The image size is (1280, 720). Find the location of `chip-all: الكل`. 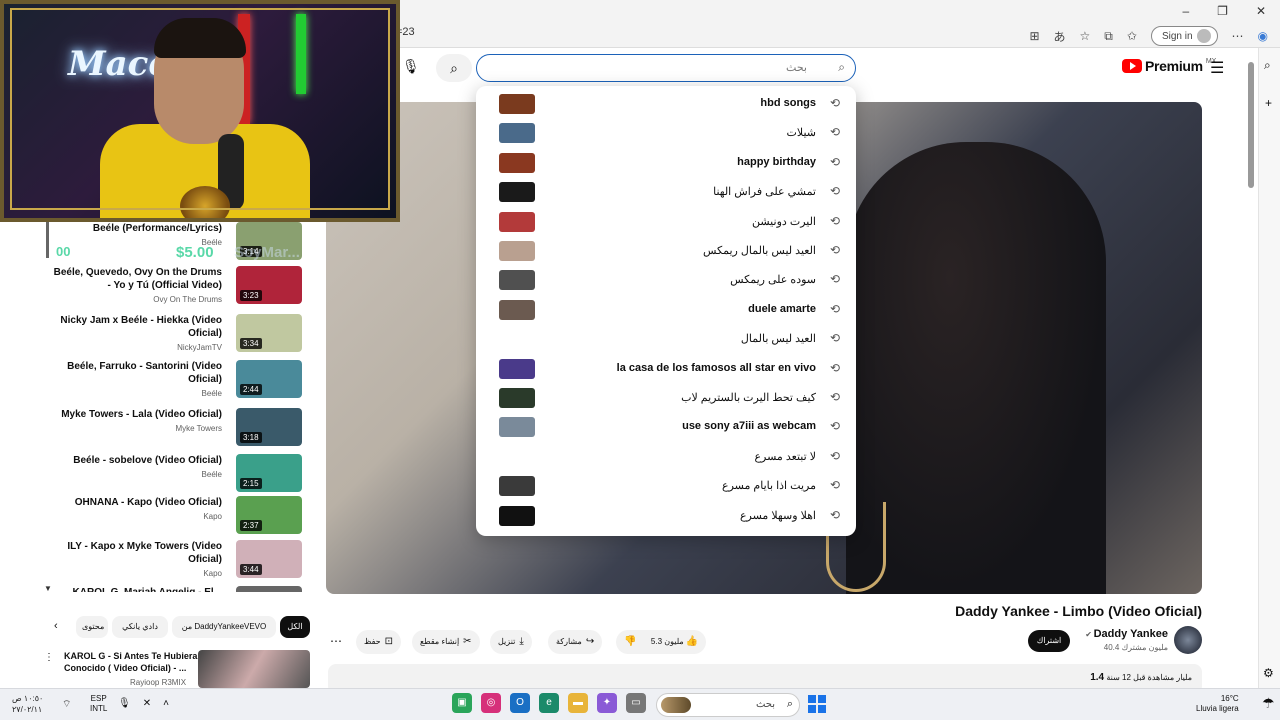

chip-all: الكل is located at coordinates (295, 627).